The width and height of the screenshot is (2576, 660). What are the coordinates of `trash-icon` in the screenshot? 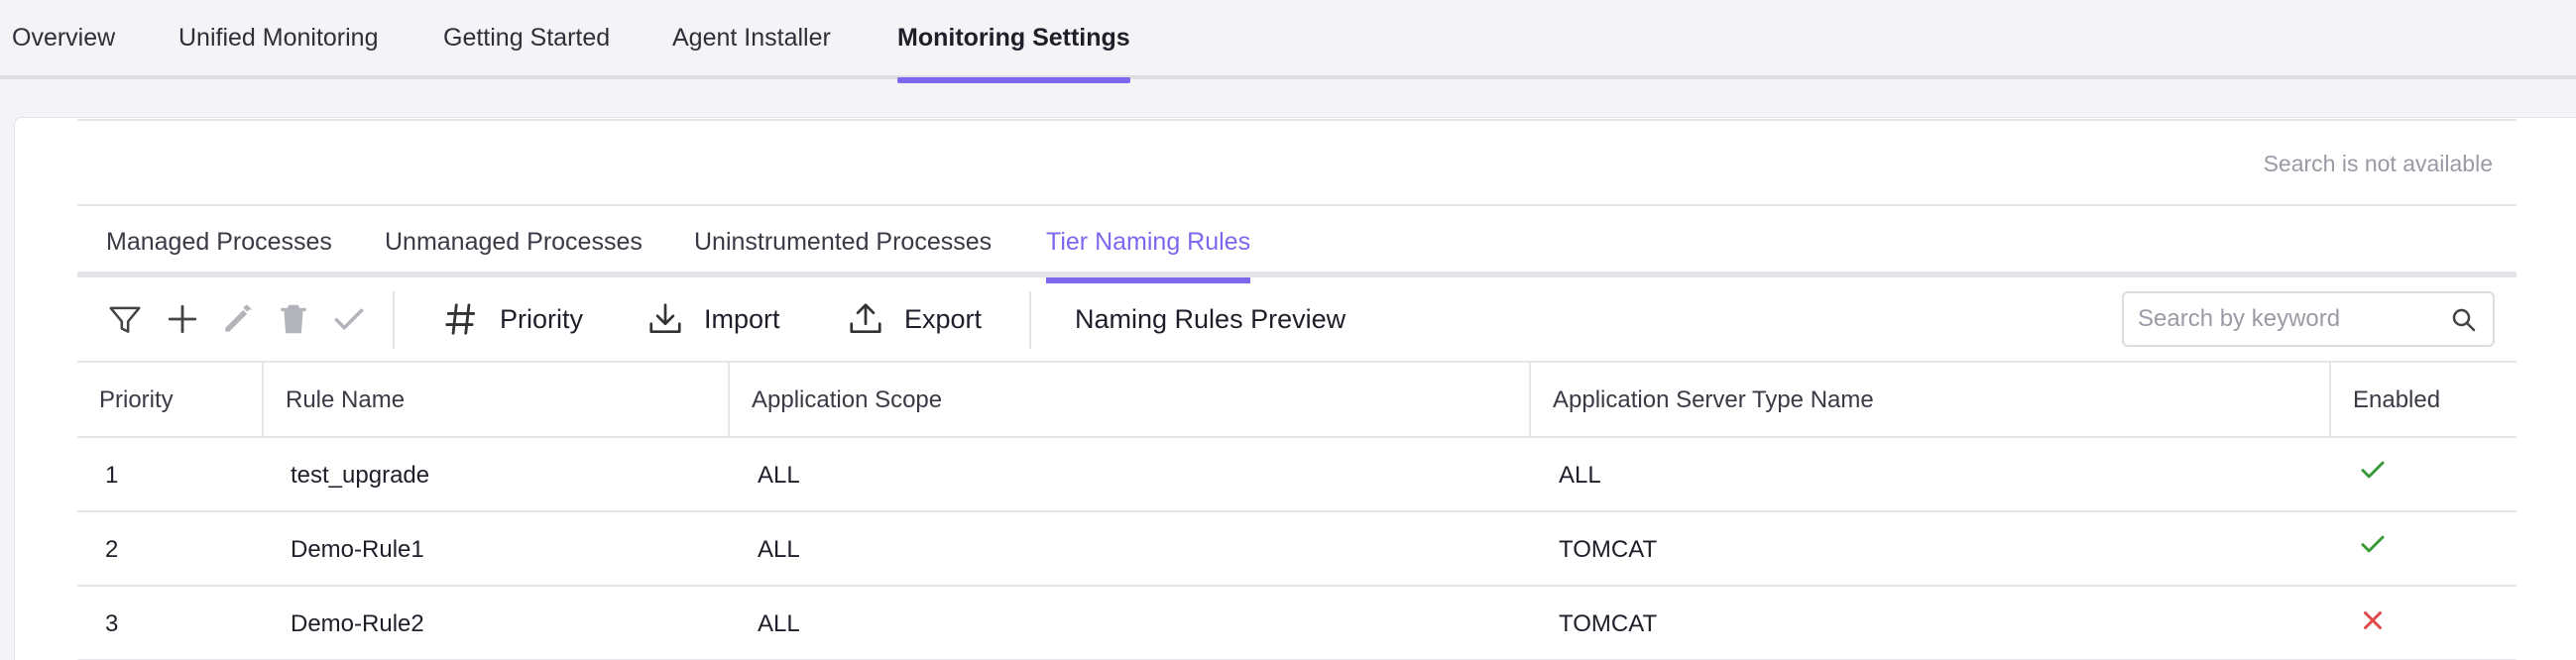 It's located at (293, 319).